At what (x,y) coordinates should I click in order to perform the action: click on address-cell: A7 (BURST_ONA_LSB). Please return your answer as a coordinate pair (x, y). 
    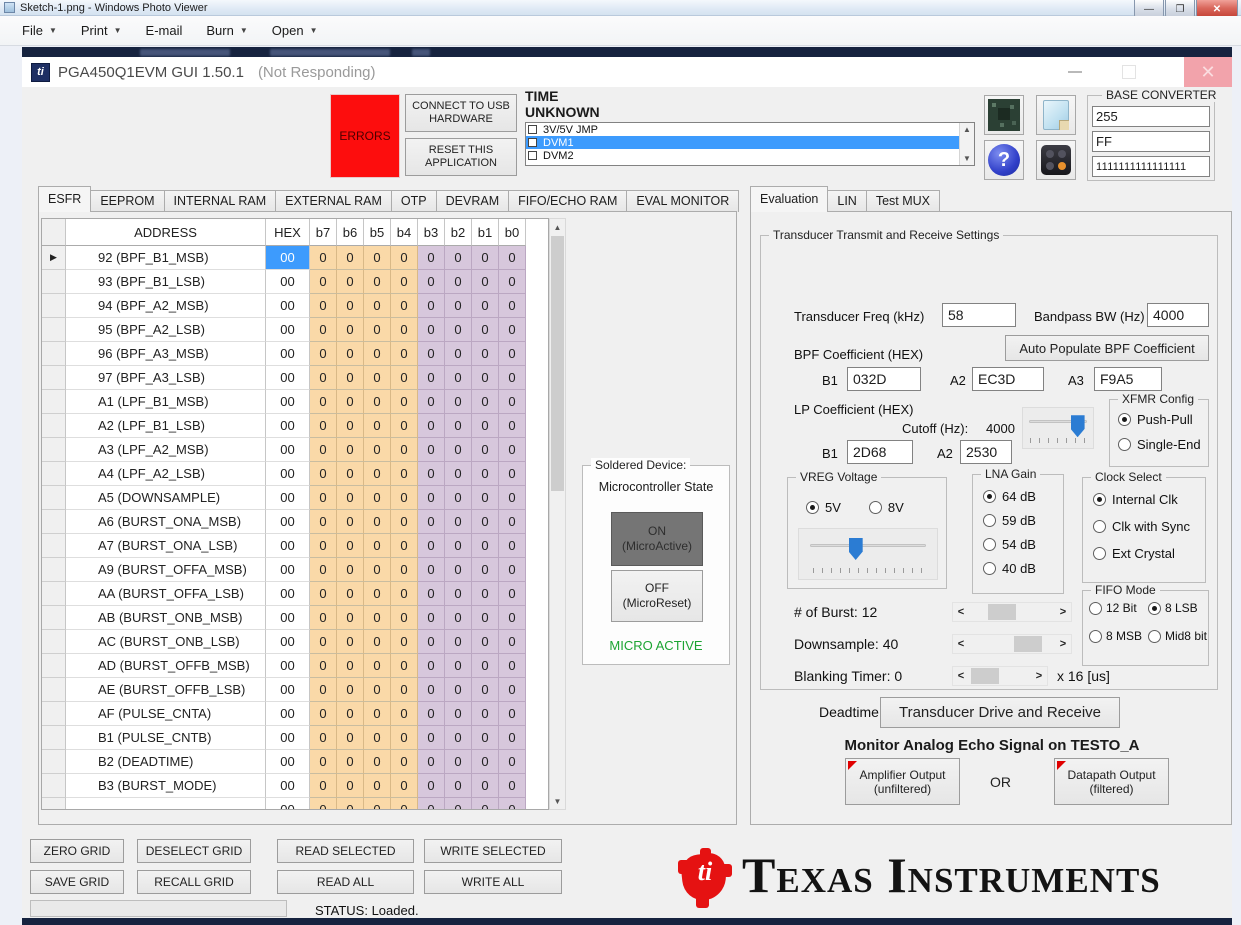
    Looking at the image, I should click on (166, 546).